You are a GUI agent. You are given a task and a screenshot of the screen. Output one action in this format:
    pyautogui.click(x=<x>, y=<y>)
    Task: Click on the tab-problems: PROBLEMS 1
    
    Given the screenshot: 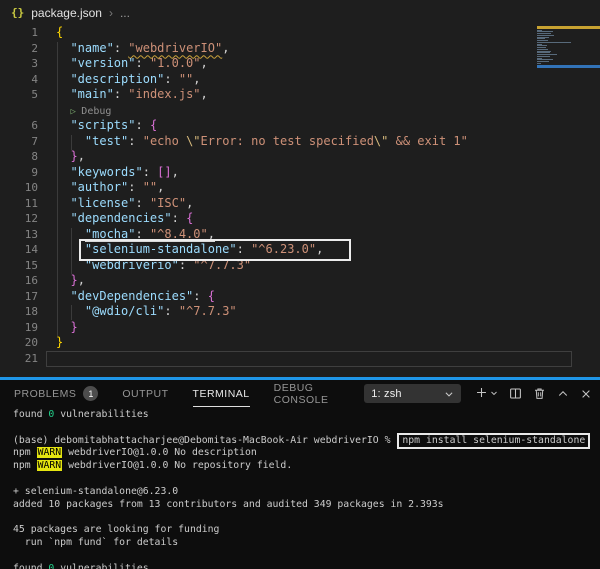 What is the action you would take?
    pyautogui.click(x=56, y=393)
    